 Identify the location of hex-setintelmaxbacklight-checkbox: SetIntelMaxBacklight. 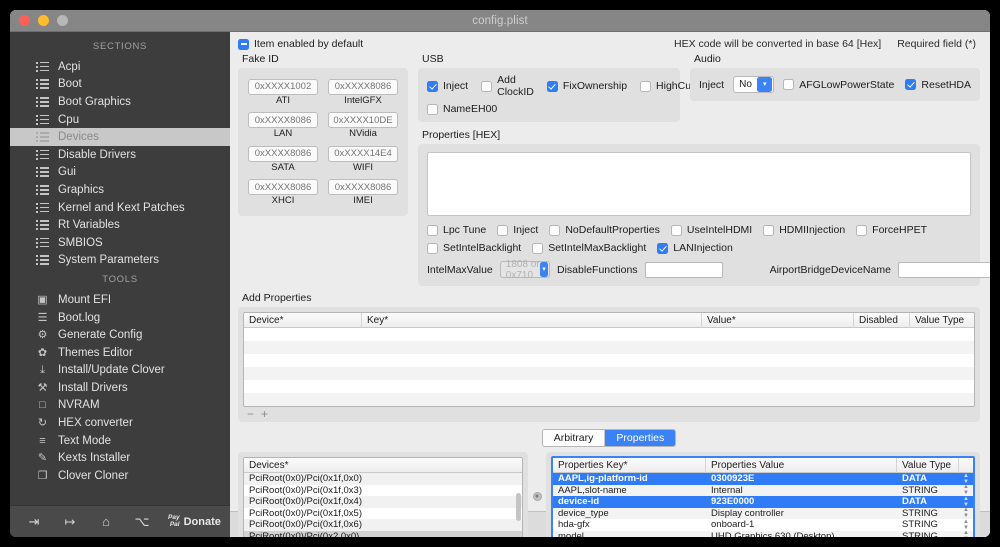
(589, 248).